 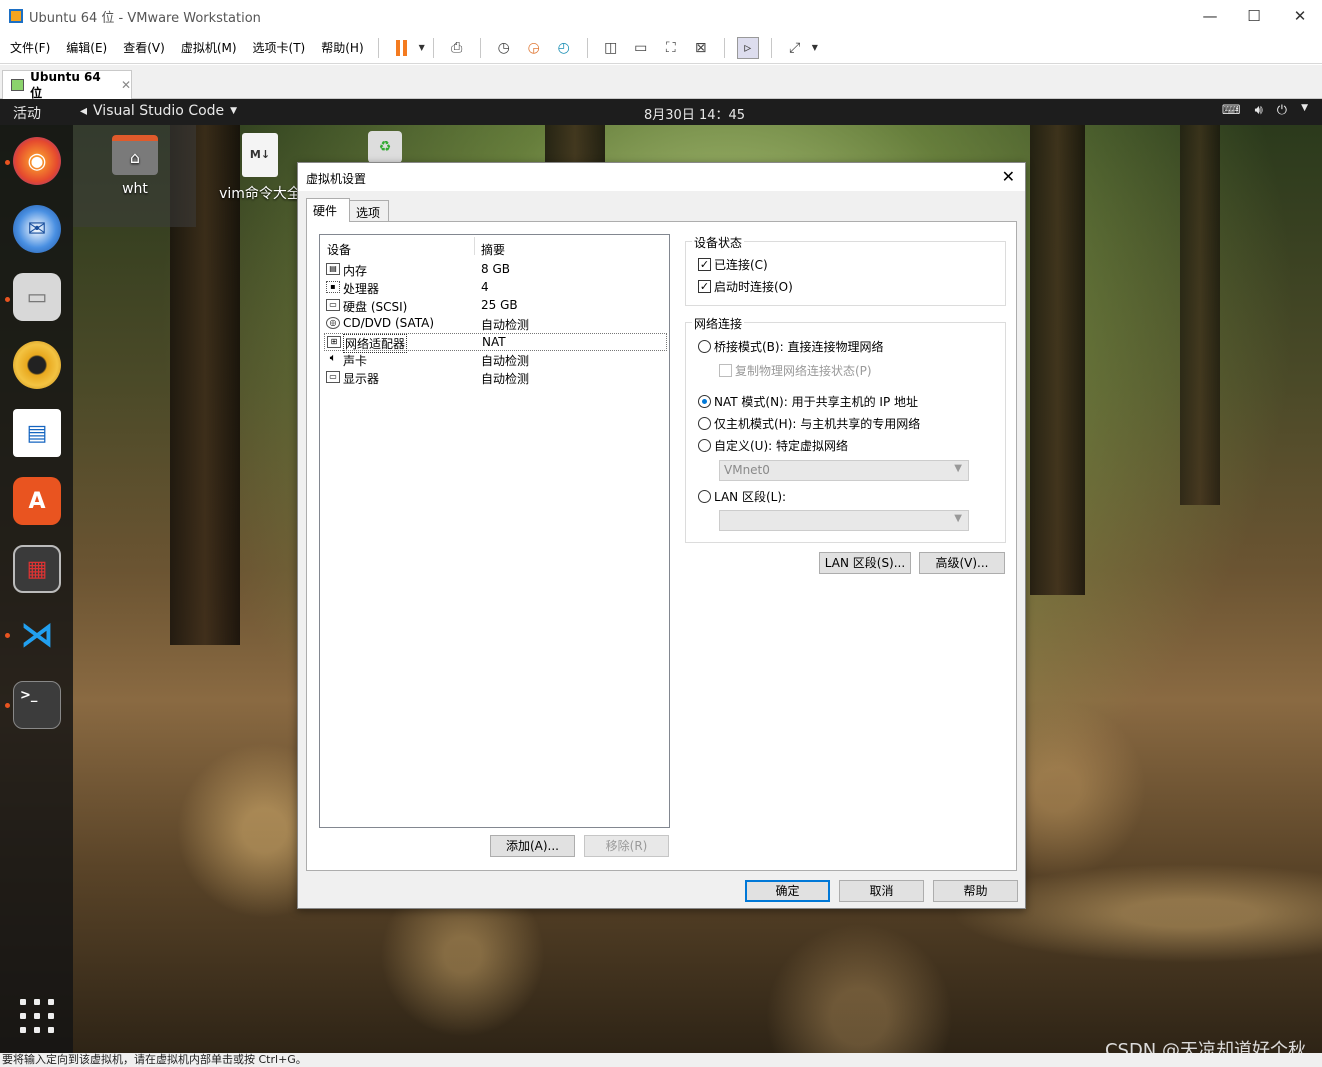 What do you see at coordinates (725, 370) in the screenshot?
I see `checkbox-icon` at bounding box center [725, 370].